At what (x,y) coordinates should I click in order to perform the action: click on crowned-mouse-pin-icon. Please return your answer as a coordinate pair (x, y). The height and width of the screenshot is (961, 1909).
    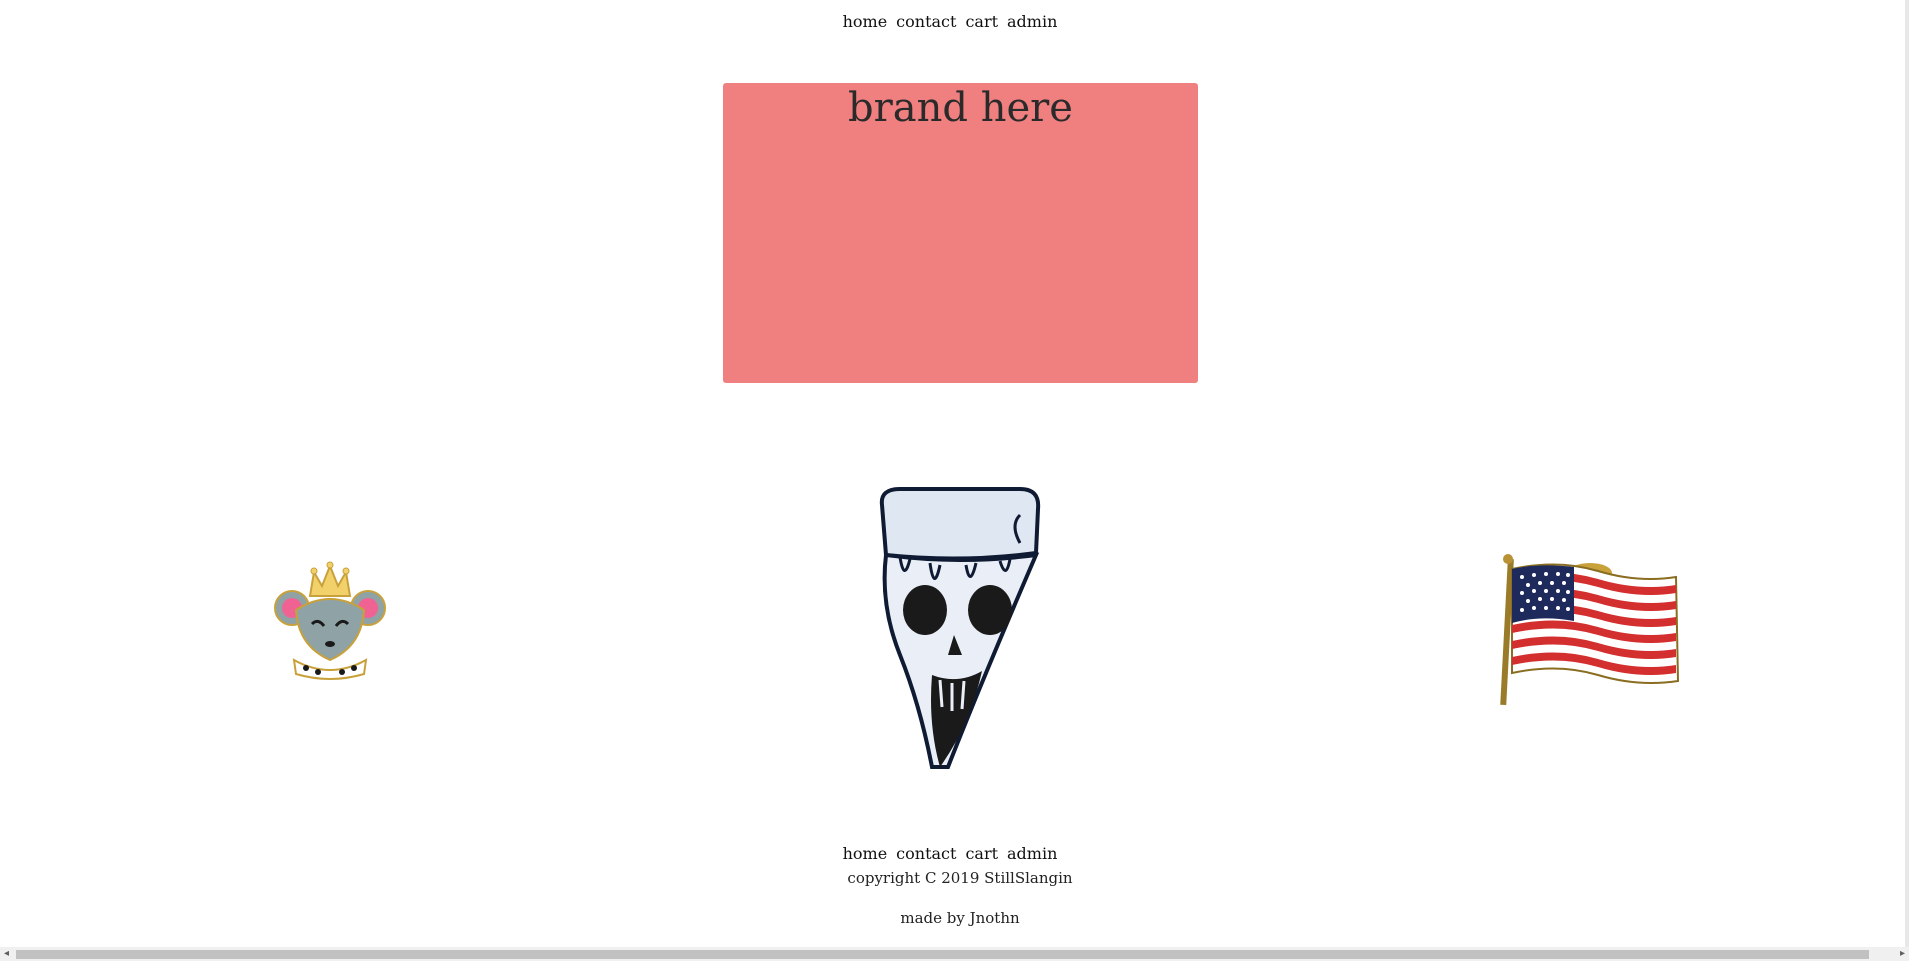
    Looking at the image, I should click on (330, 620).